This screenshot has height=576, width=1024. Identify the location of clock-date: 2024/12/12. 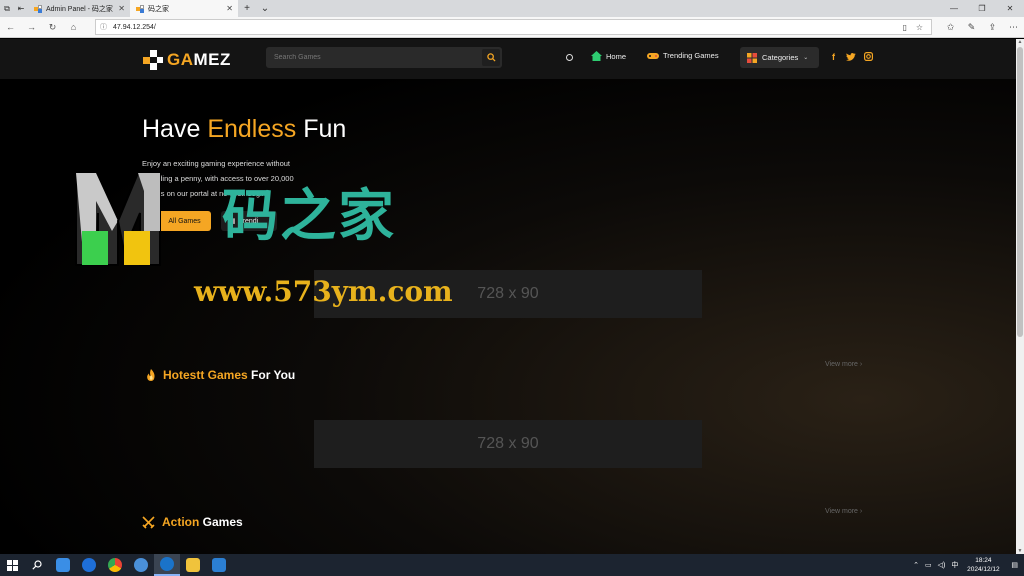
(983, 569).